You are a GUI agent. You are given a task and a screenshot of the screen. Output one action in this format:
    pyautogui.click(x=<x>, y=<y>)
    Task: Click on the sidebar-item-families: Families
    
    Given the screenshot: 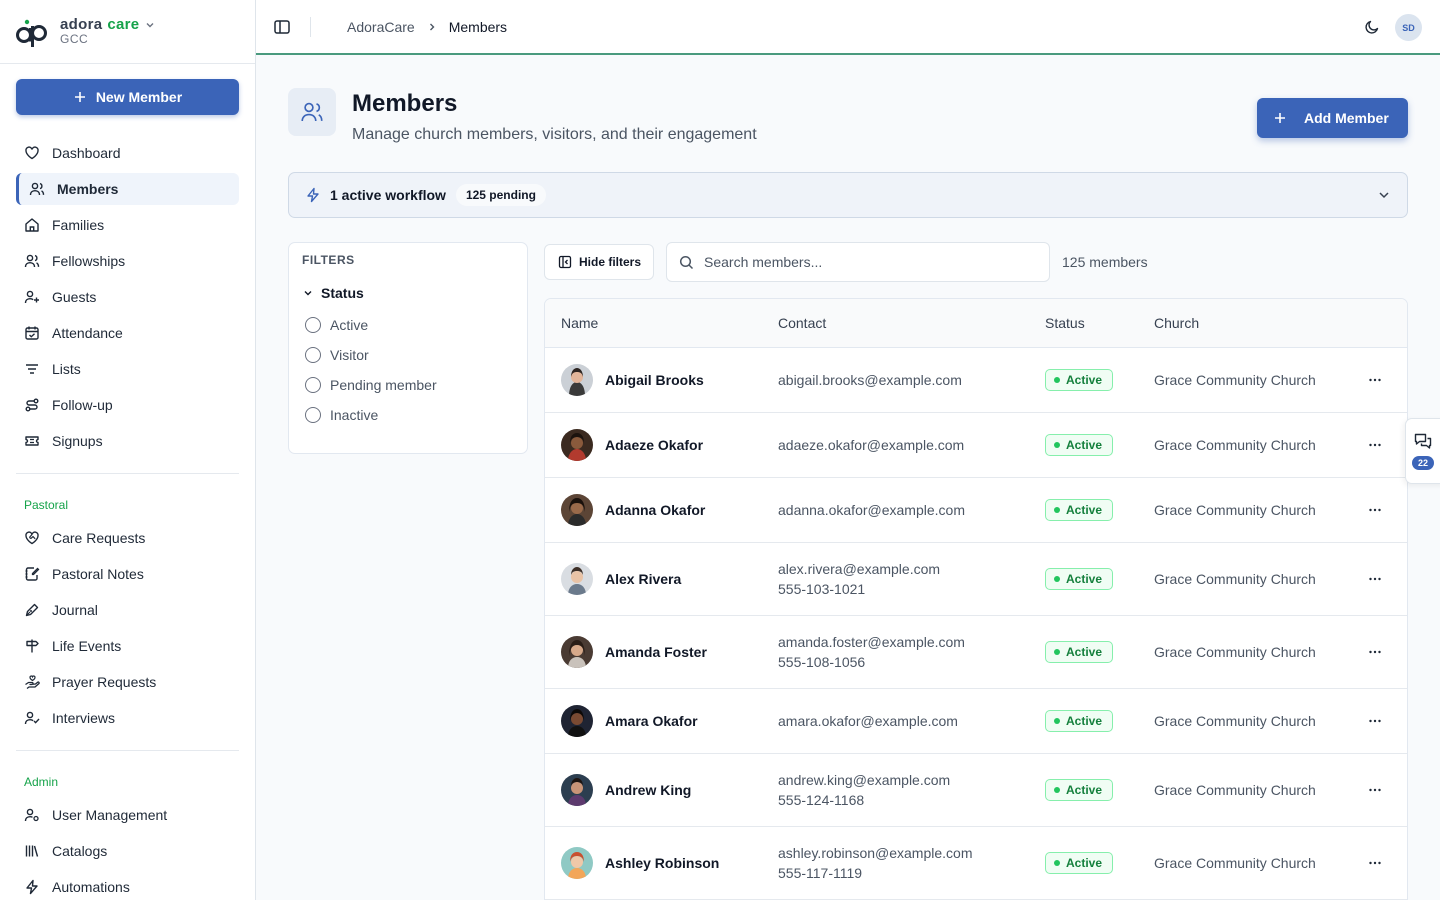 What is the action you would take?
    pyautogui.click(x=127, y=225)
    